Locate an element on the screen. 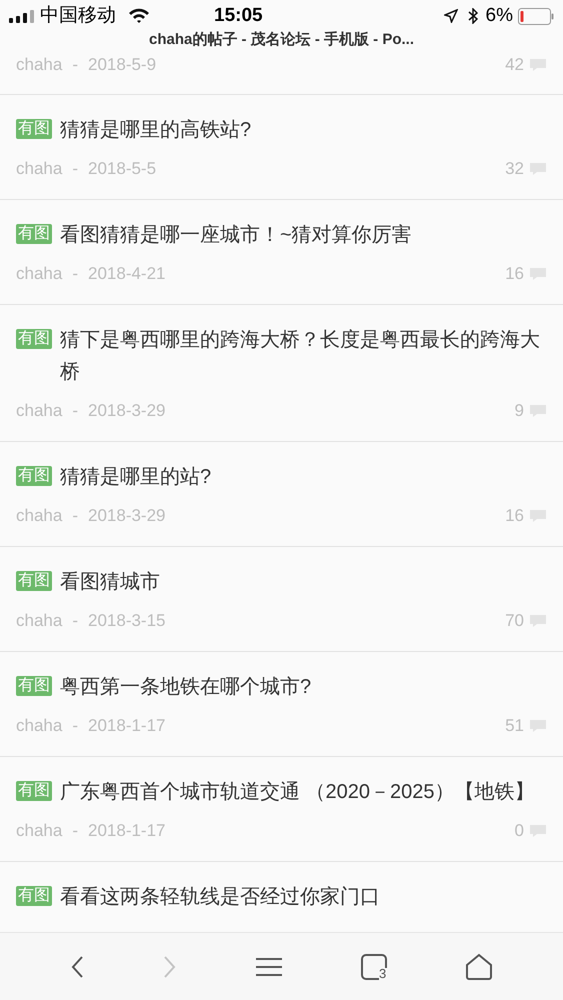 This screenshot has height=1000, width=563. forward-chevron-icon is located at coordinates (169, 966).